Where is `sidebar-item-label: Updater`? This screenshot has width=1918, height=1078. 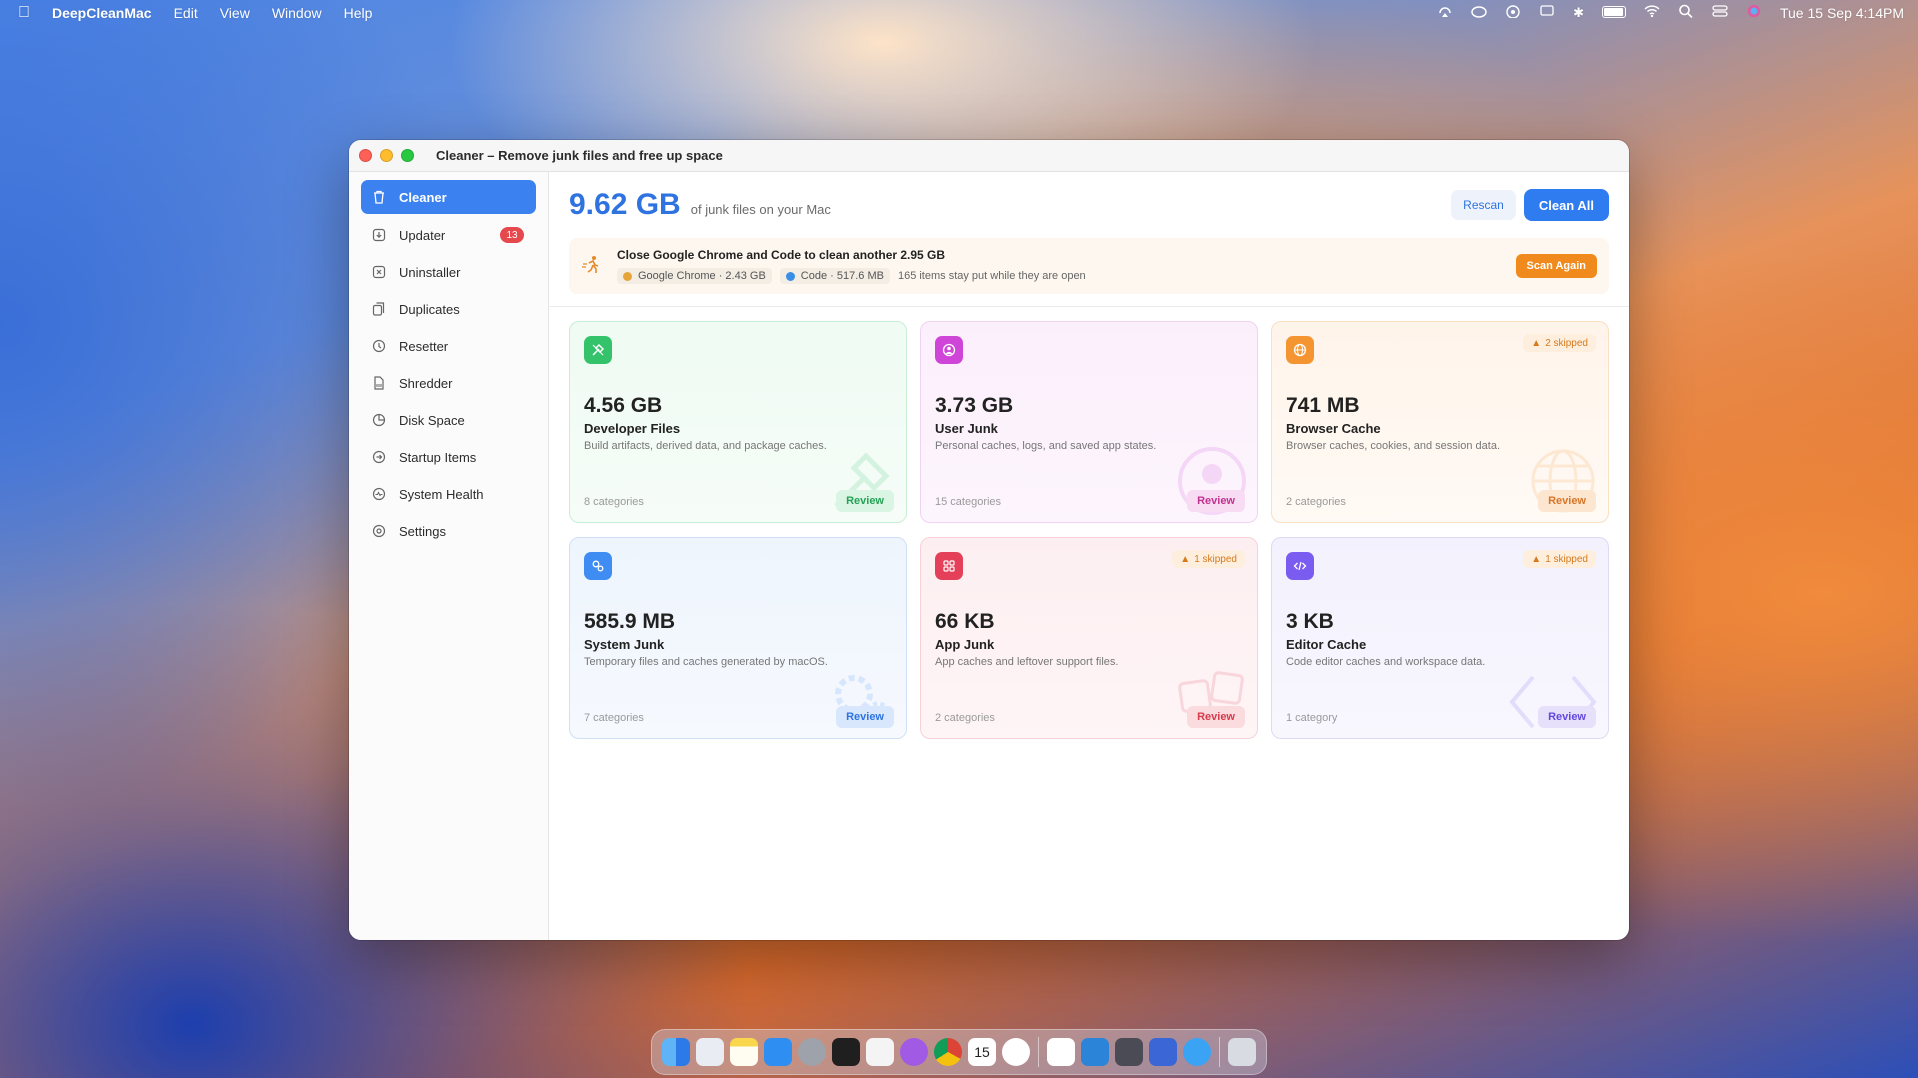 sidebar-item-label: Updater is located at coordinates (422, 235).